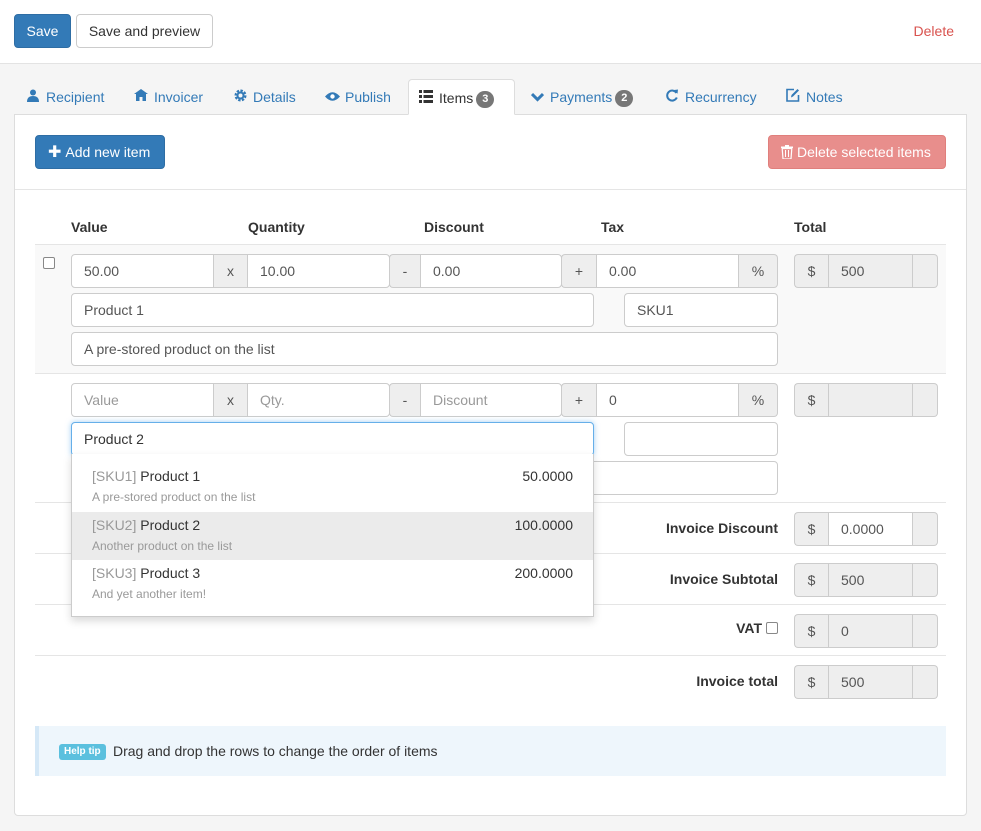  What do you see at coordinates (925, 580) in the screenshot?
I see `subtotal-addon` at bounding box center [925, 580].